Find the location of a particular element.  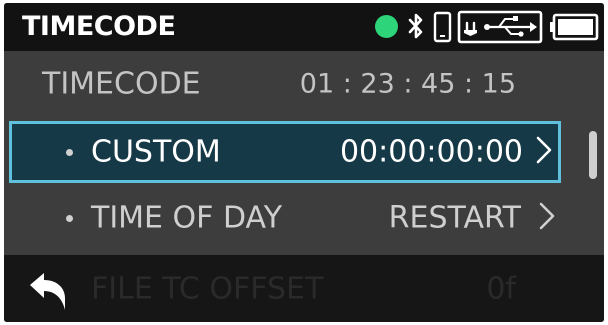

menu-item-value: 00:00:00:00 is located at coordinates (431, 152).